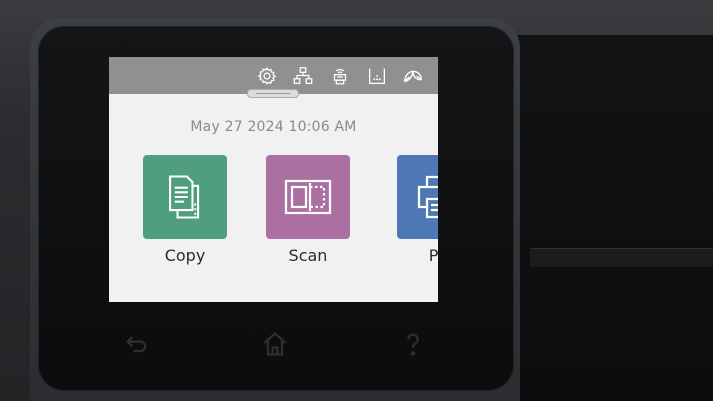 The width and height of the screenshot is (713, 401). What do you see at coordinates (621, 257) in the screenshot?
I see `paper-slot` at bounding box center [621, 257].